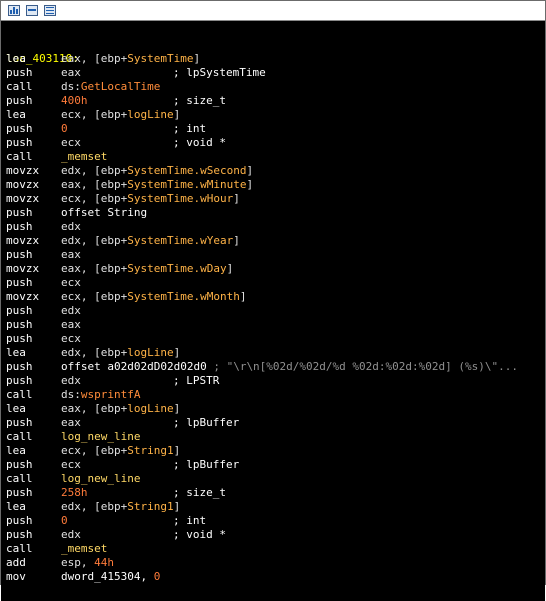 This screenshot has width=546, height=601. Describe the element at coordinates (180, 240) in the screenshot. I see `operand-token: SystemTime.wYear` at that location.